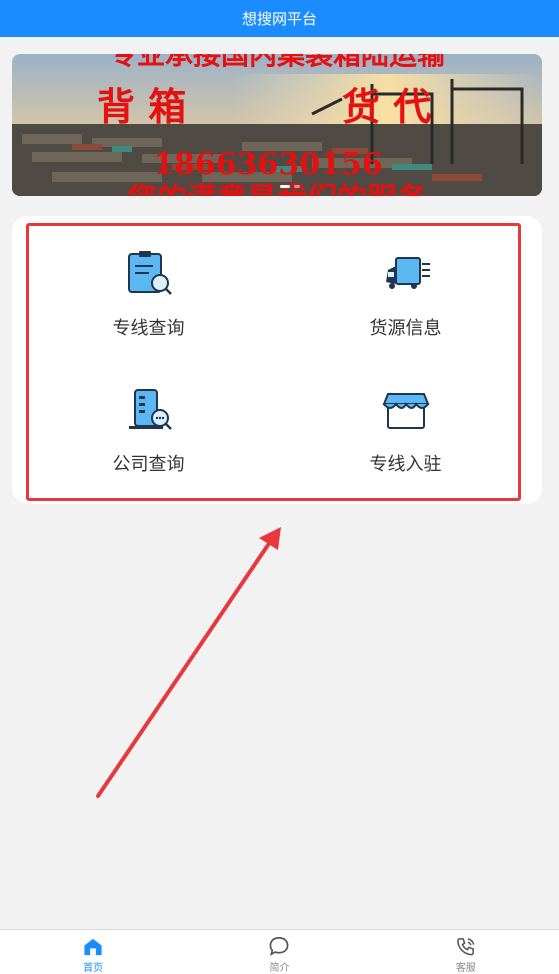 The width and height of the screenshot is (559, 974). I want to click on bottom-tab-bar: 首页 简介 客服, so click(279, 951).